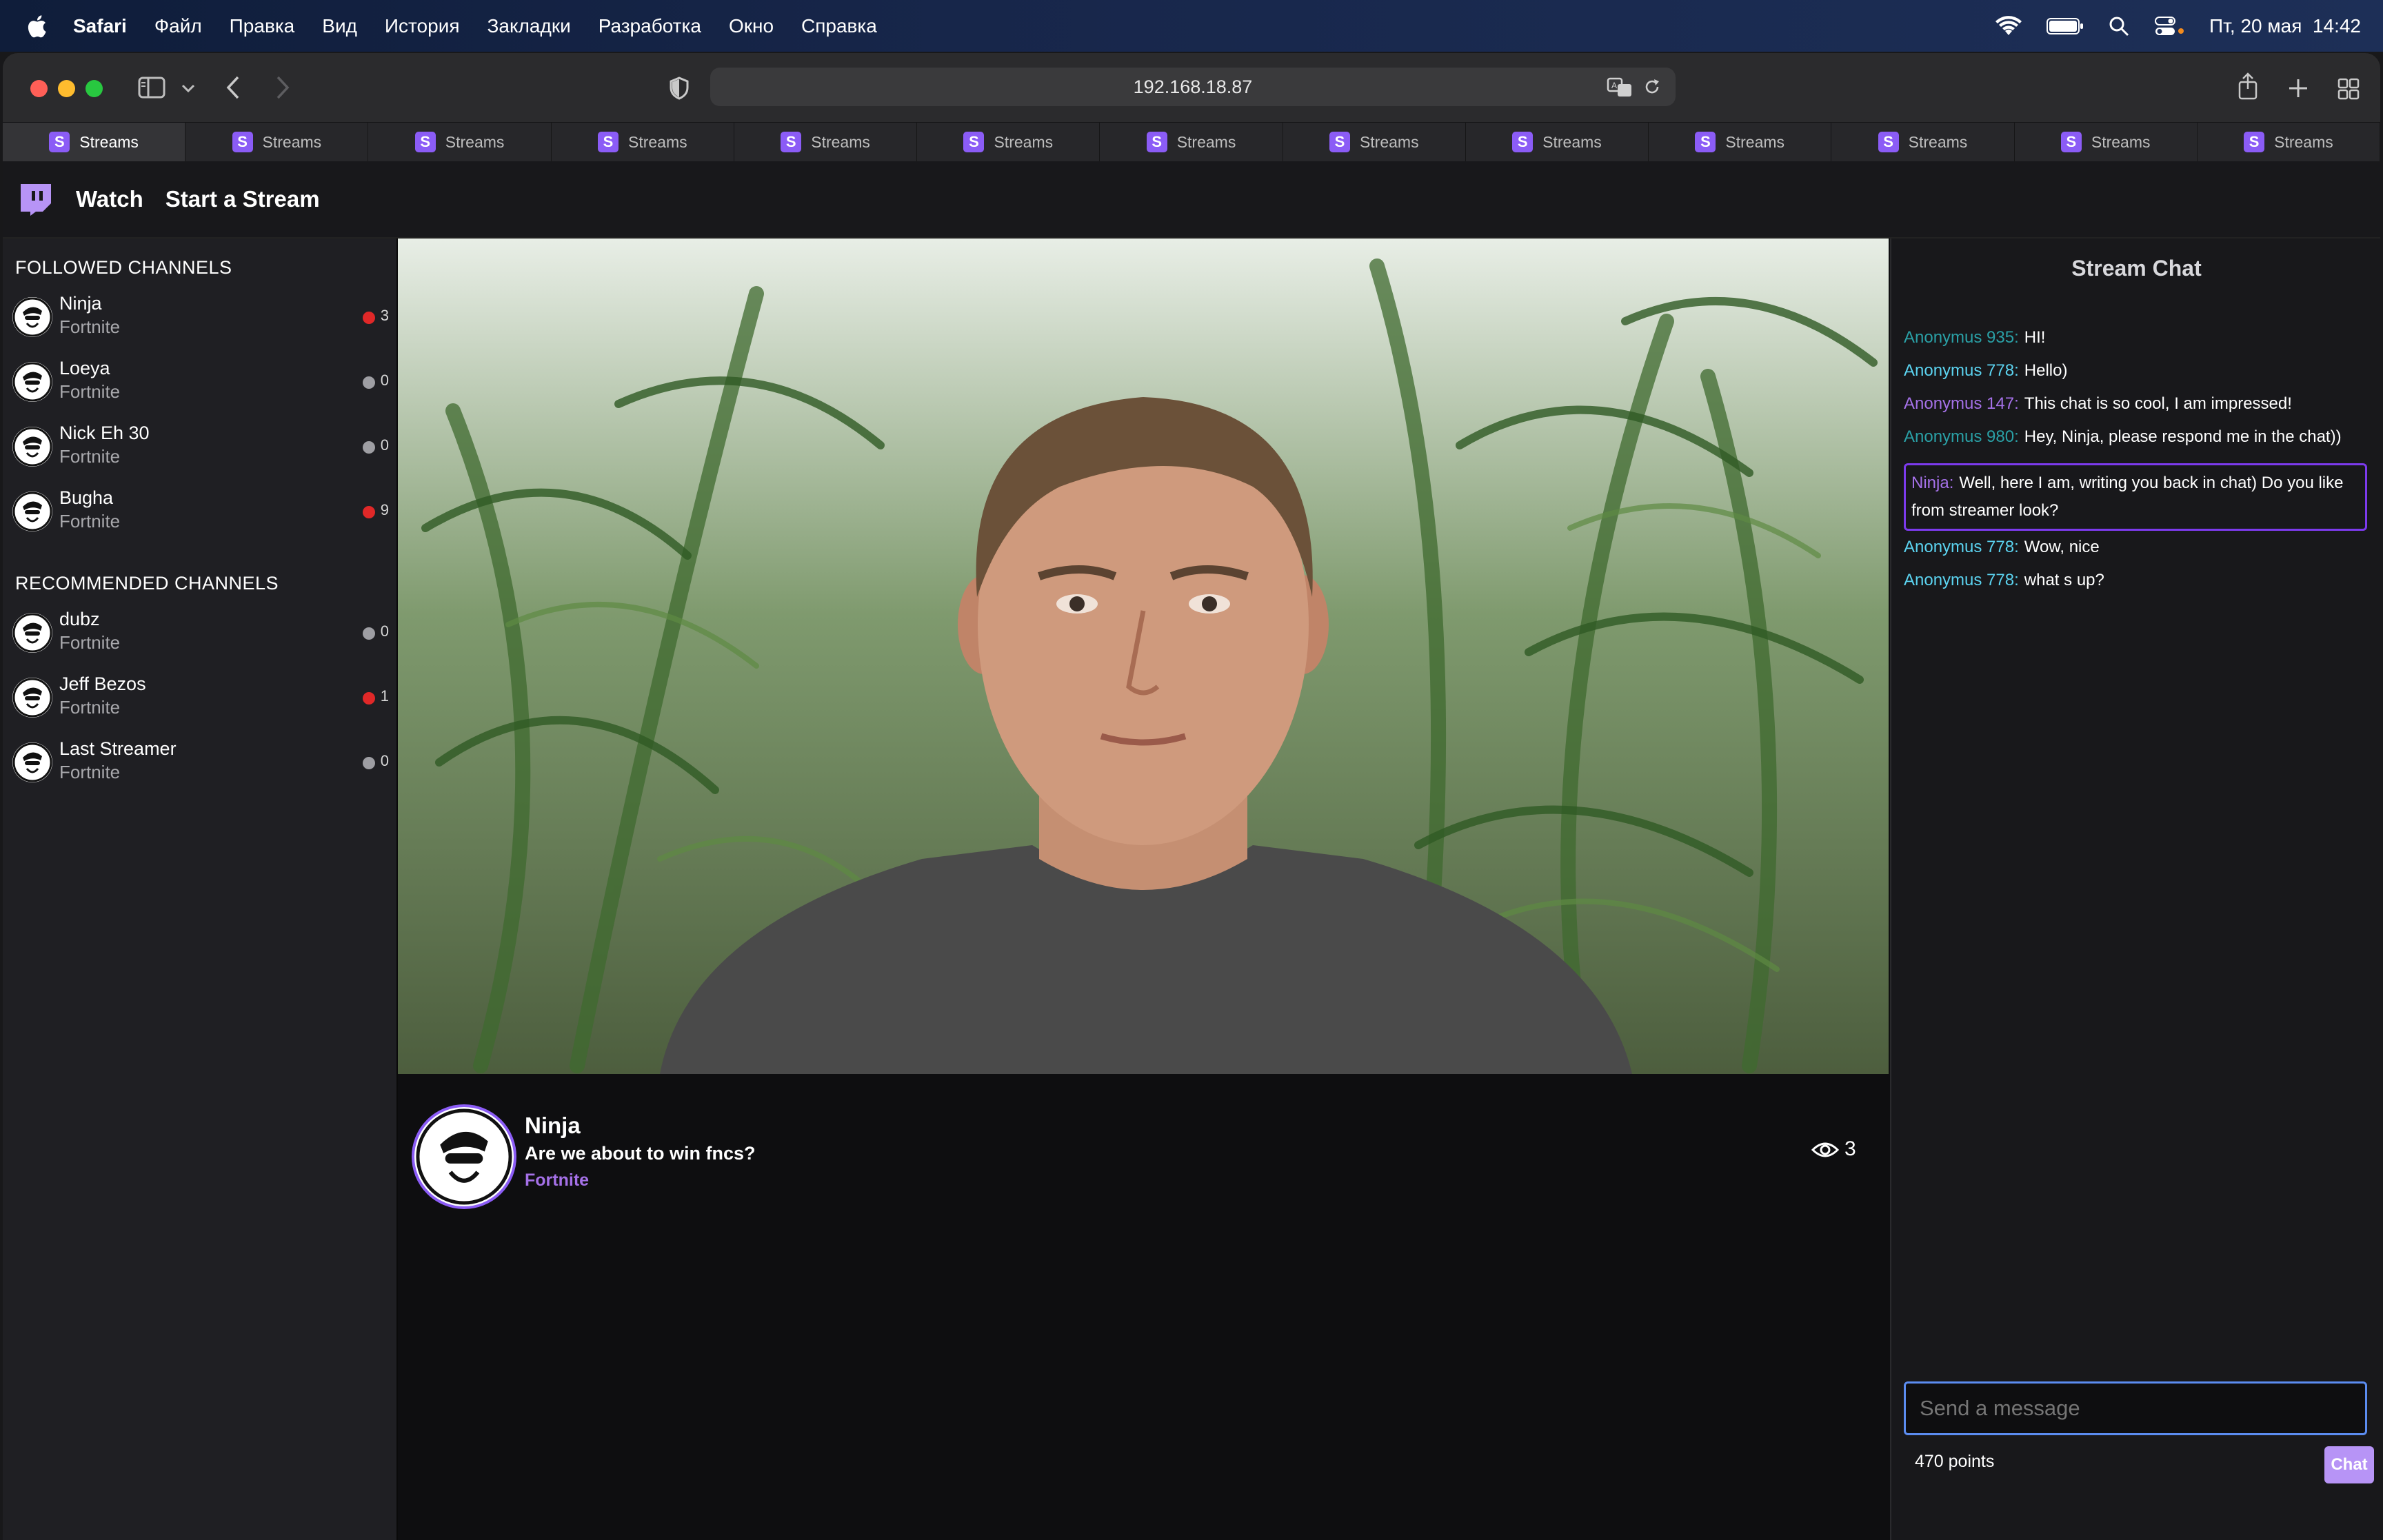 The height and width of the screenshot is (1540, 2383). Describe the element at coordinates (242, 199) in the screenshot. I see `nav-start-stream-link: Start a Stream` at that location.